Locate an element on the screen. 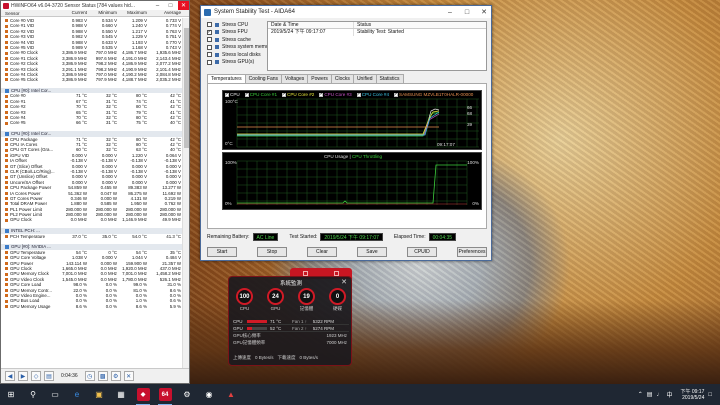  sensor-label: Core #5 Clock is located at coordinates (24, 80).